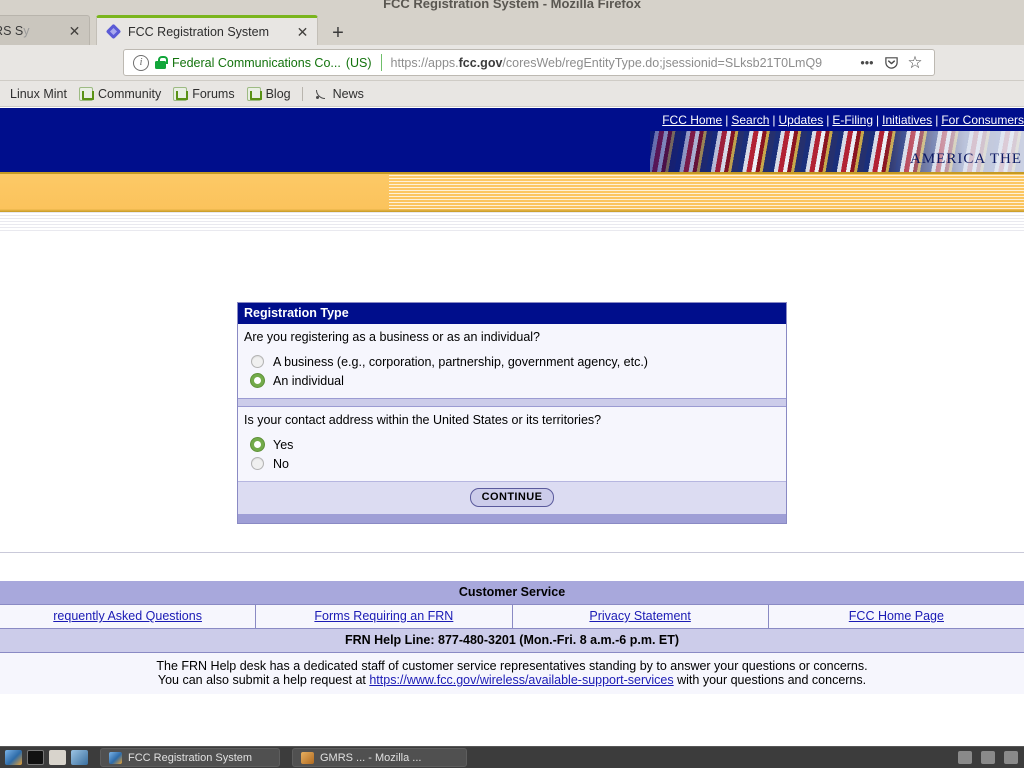  Describe the element at coordinates (966, 159) in the screenshot. I see `flag-banner-caption: AMERICA THE` at that location.